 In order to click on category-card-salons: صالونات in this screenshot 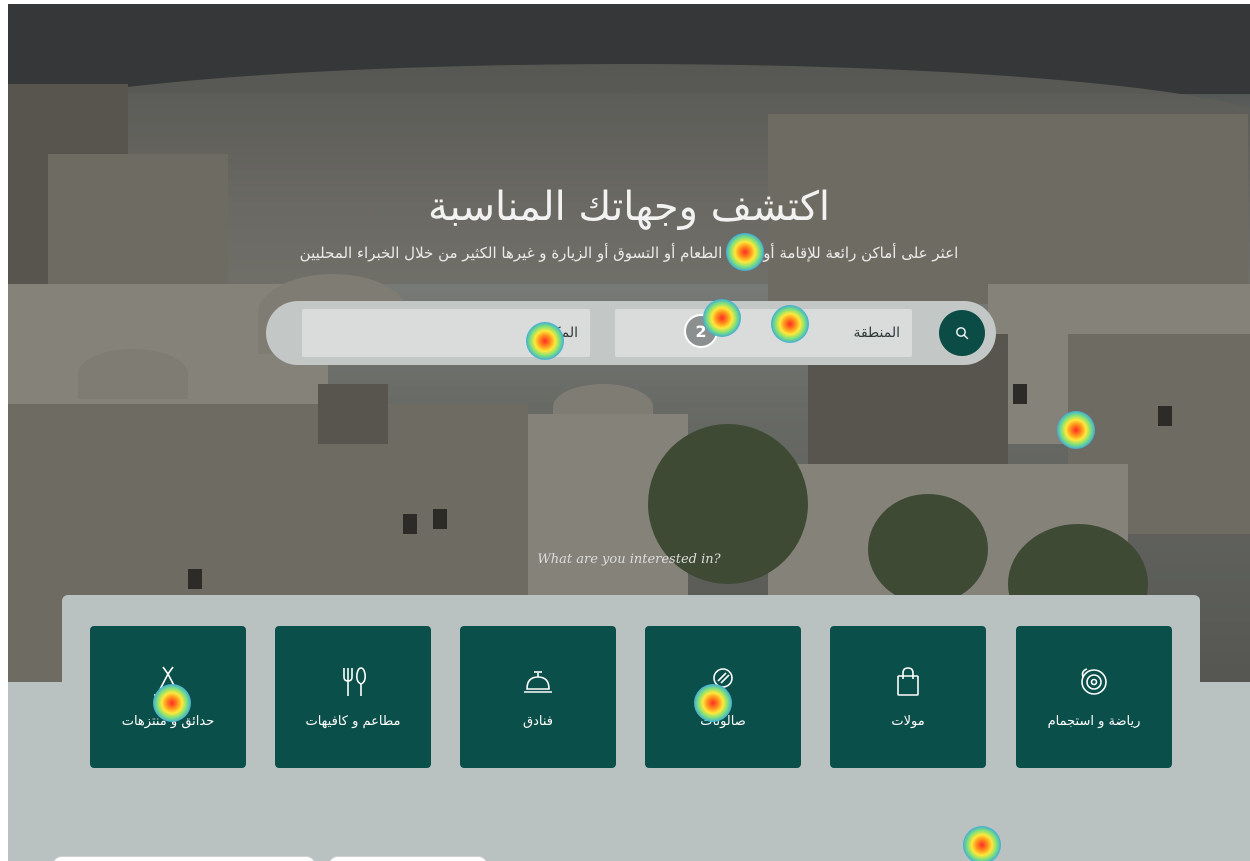, I will do `click(723, 697)`.